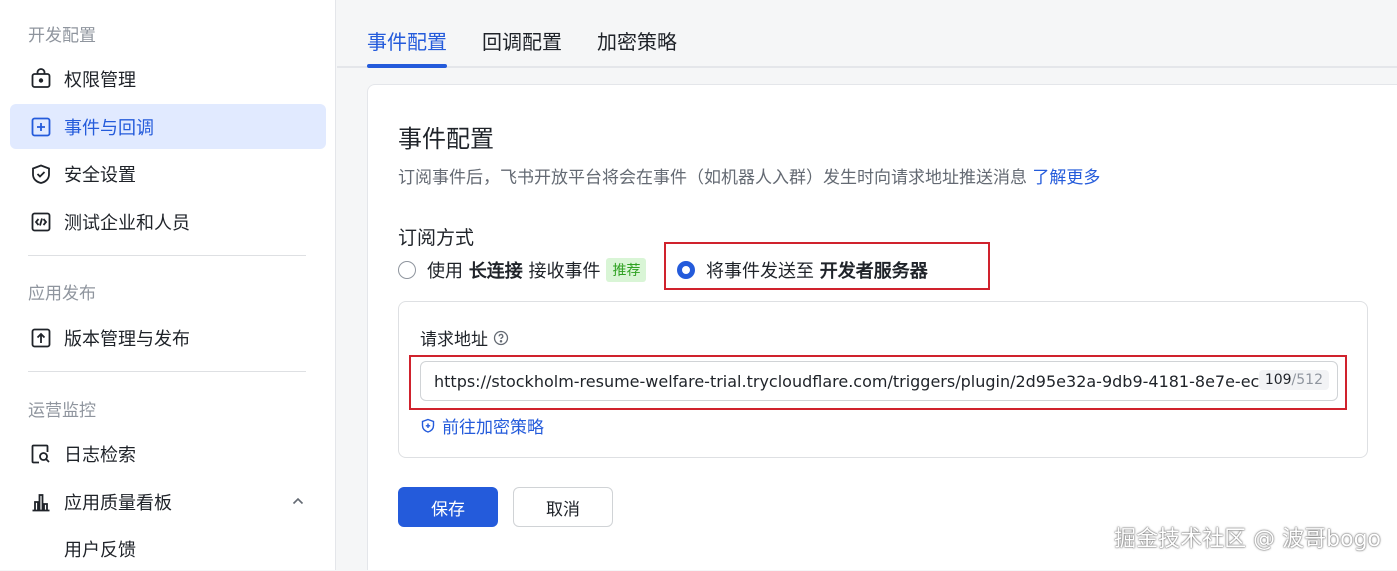 The image size is (1397, 571). I want to click on plus-box-icon, so click(41, 127).